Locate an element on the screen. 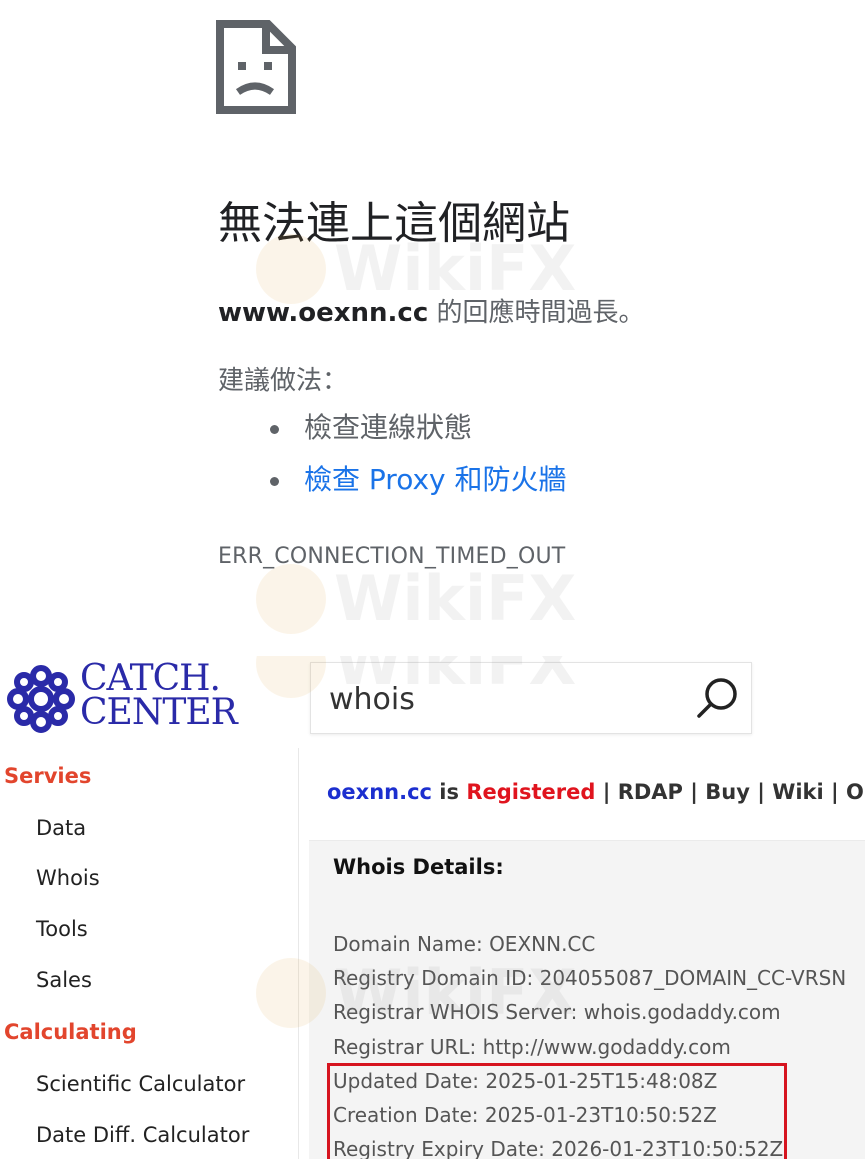 The image size is (865, 1159). search-icon is located at coordinates (718, 698).